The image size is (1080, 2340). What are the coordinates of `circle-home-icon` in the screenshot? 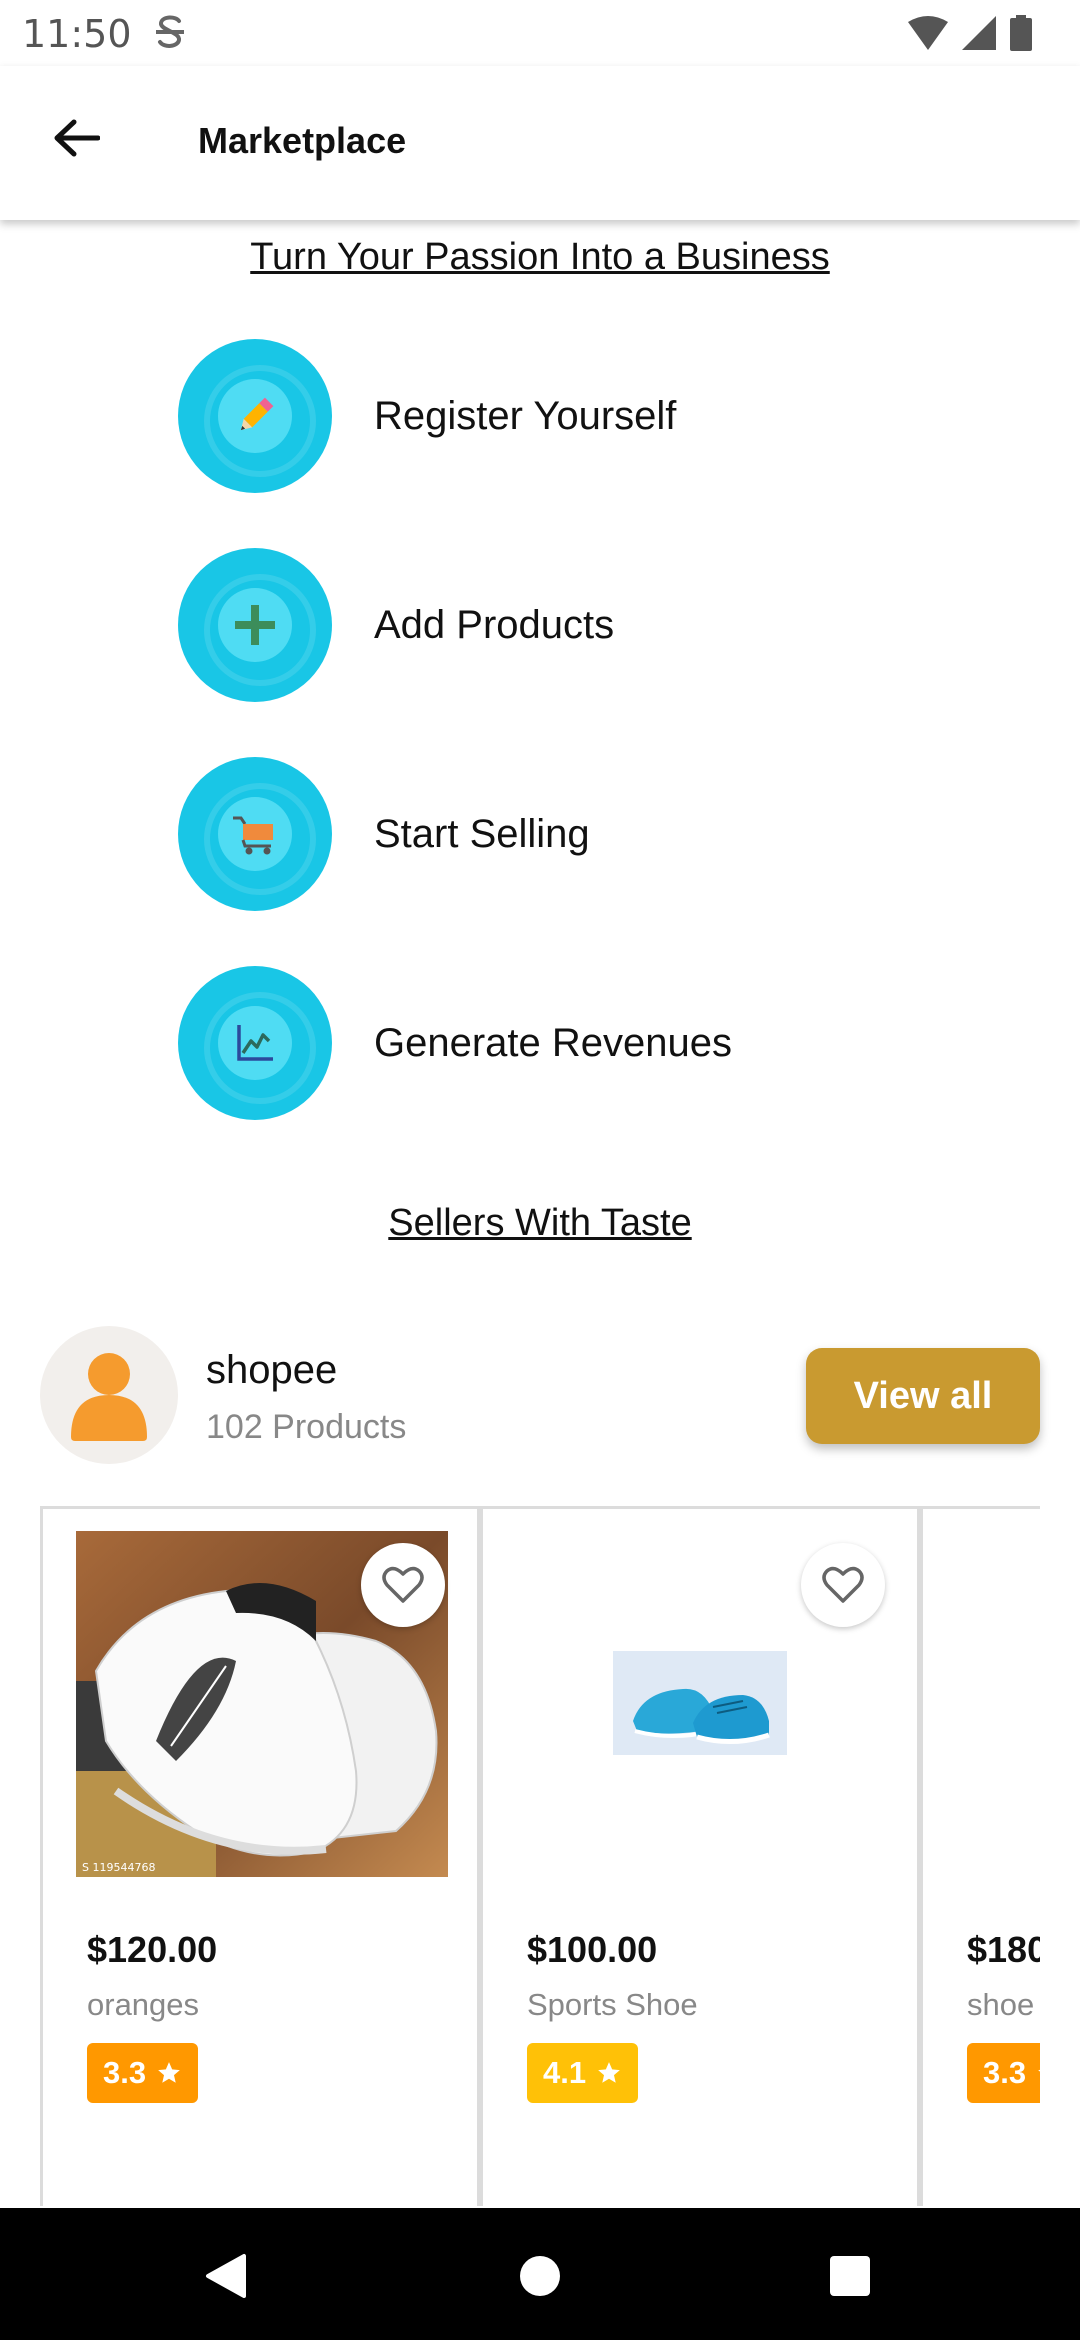 It's located at (540, 2276).